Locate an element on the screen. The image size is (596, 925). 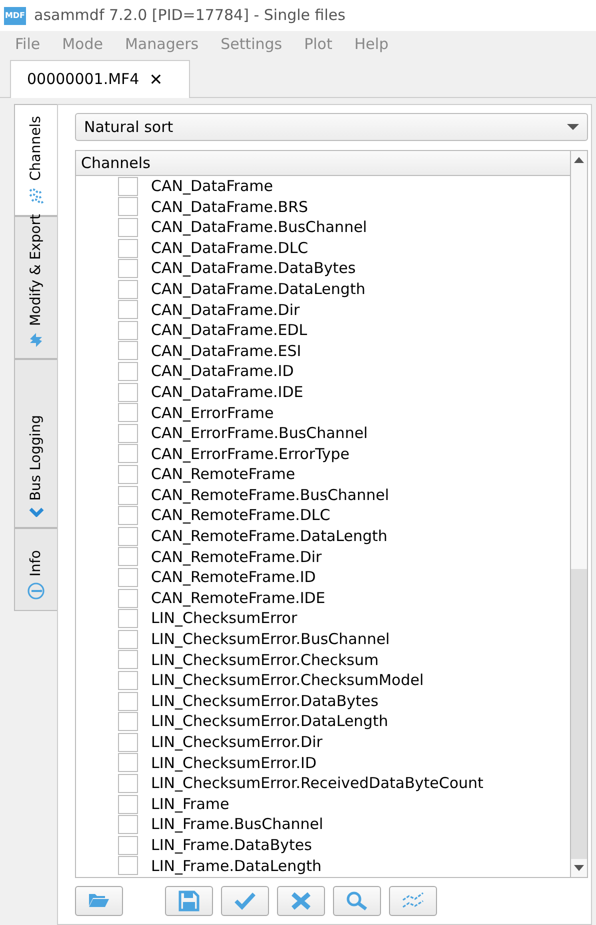
channel-name: LIN_ChecksumError.Dir is located at coordinates (236, 742).